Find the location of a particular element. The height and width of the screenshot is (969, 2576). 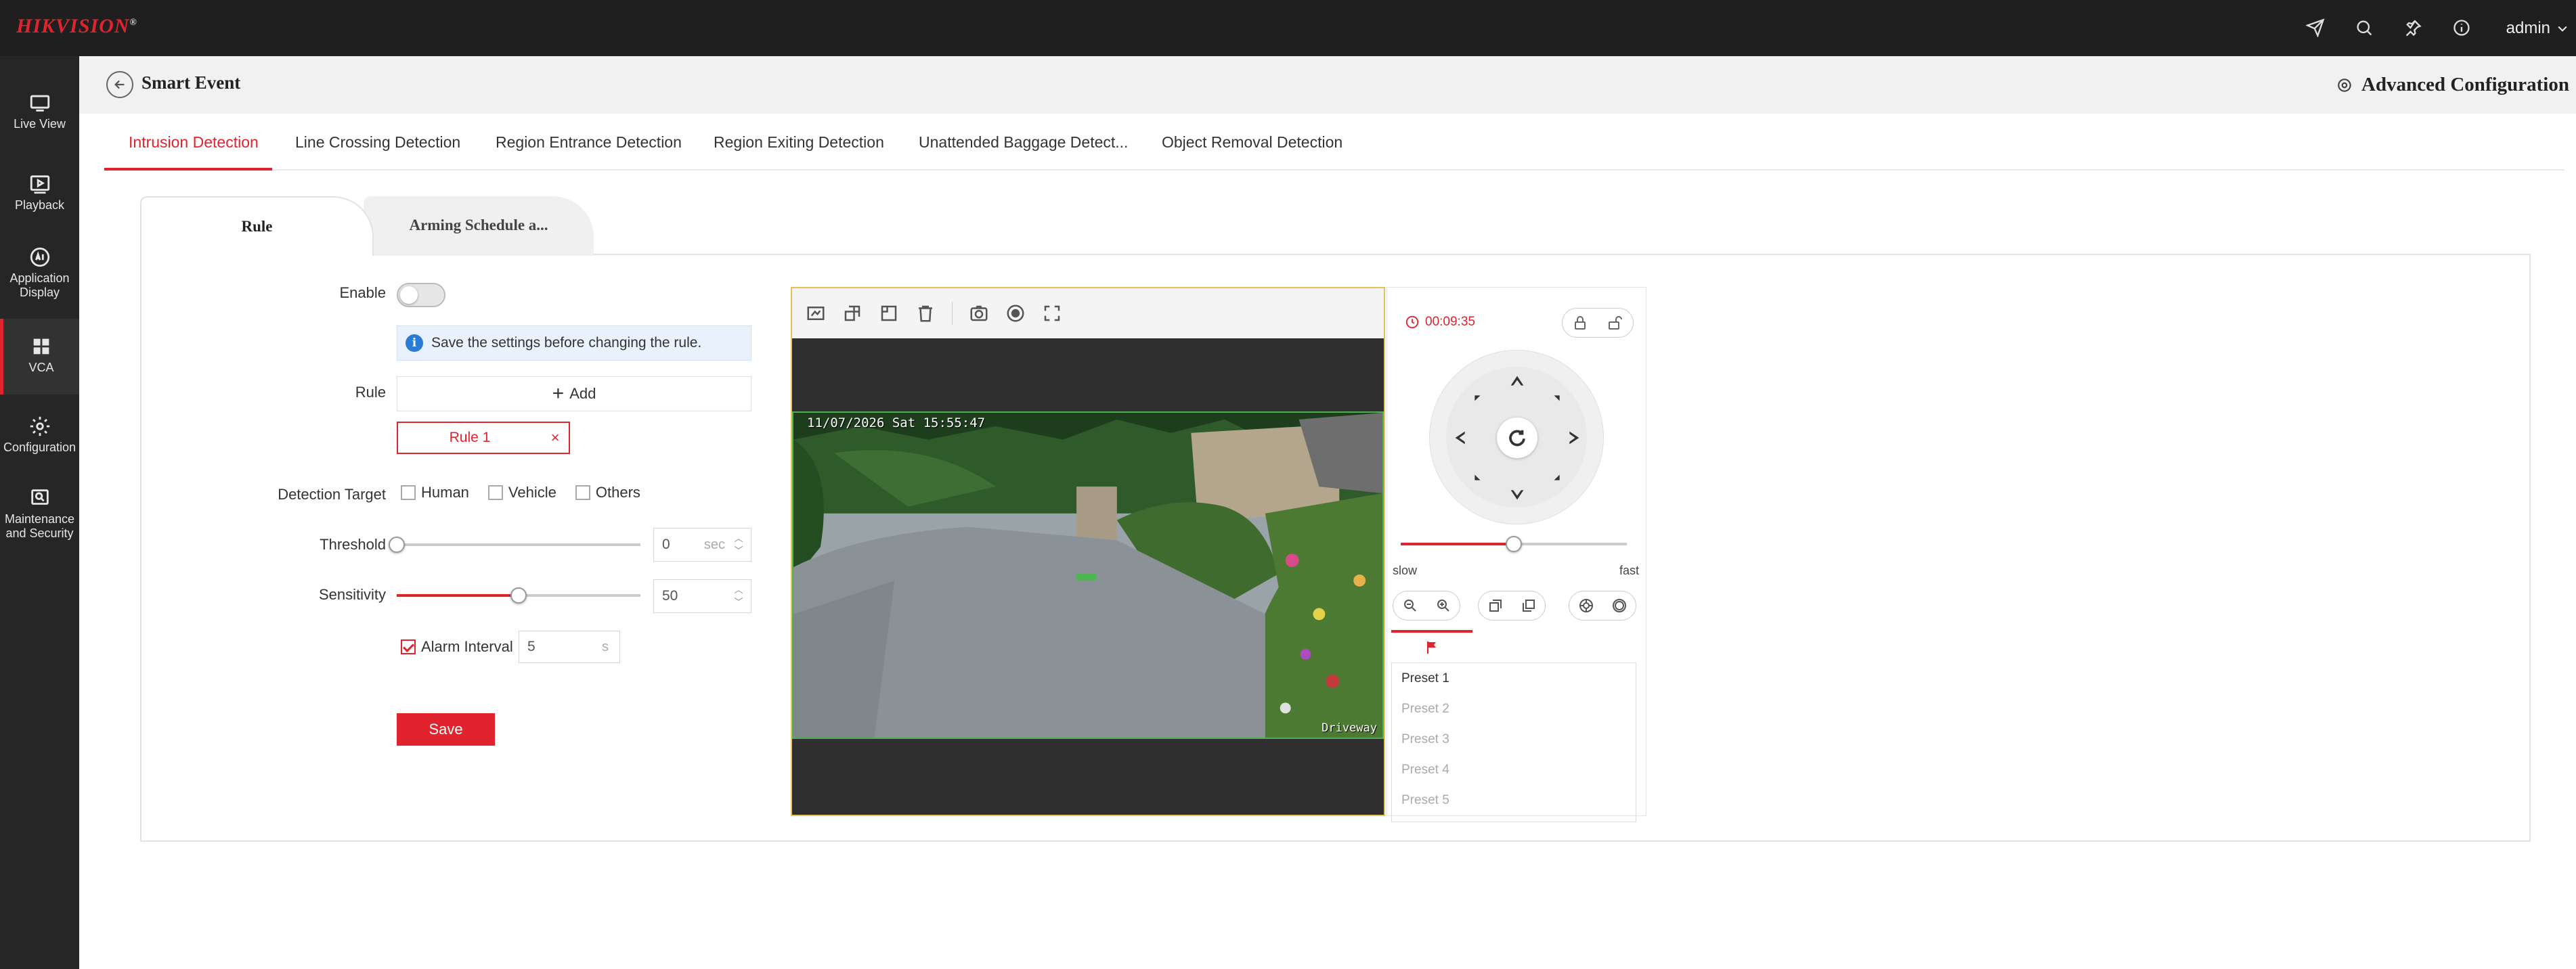

pan-up-right-button is located at coordinates (1556, 398).